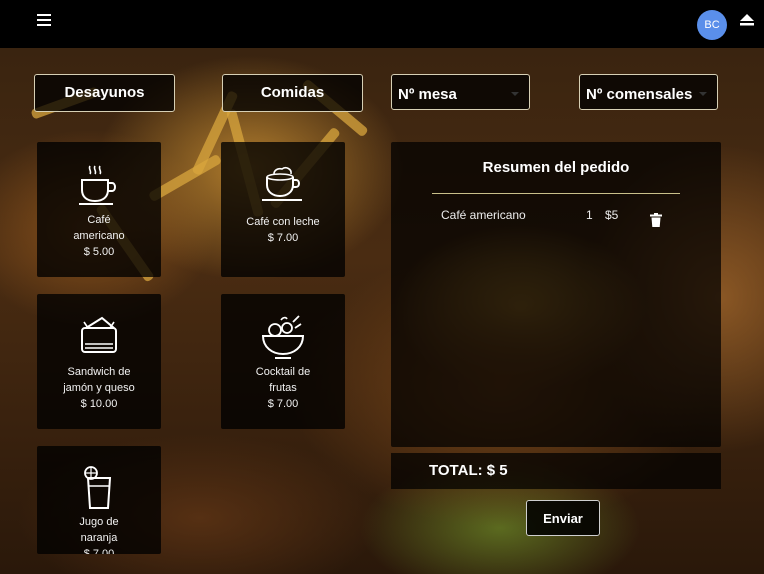 This screenshot has height=574, width=764. Describe the element at coordinates (589, 215) in the screenshot. I see `line-item-qty: 1` at that location.